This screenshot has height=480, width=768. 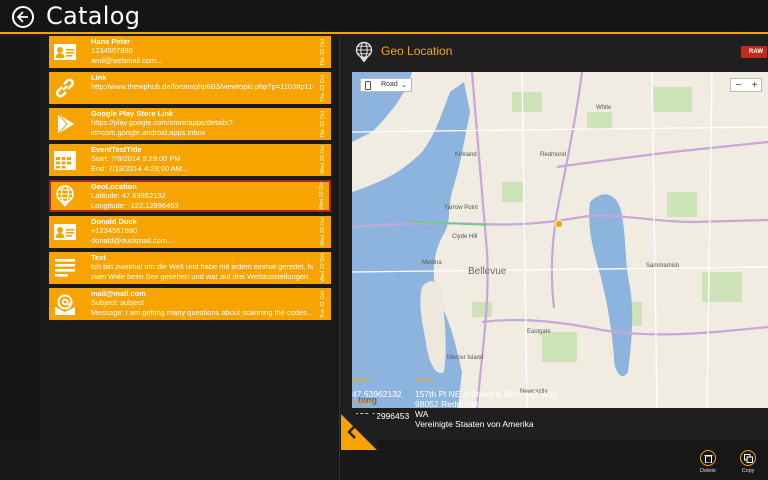 What do you see at coordinates (377, 387) in the screenshot?
I see `latitude-block: Latitude 47.63962132` at bounding box center [377, 387].